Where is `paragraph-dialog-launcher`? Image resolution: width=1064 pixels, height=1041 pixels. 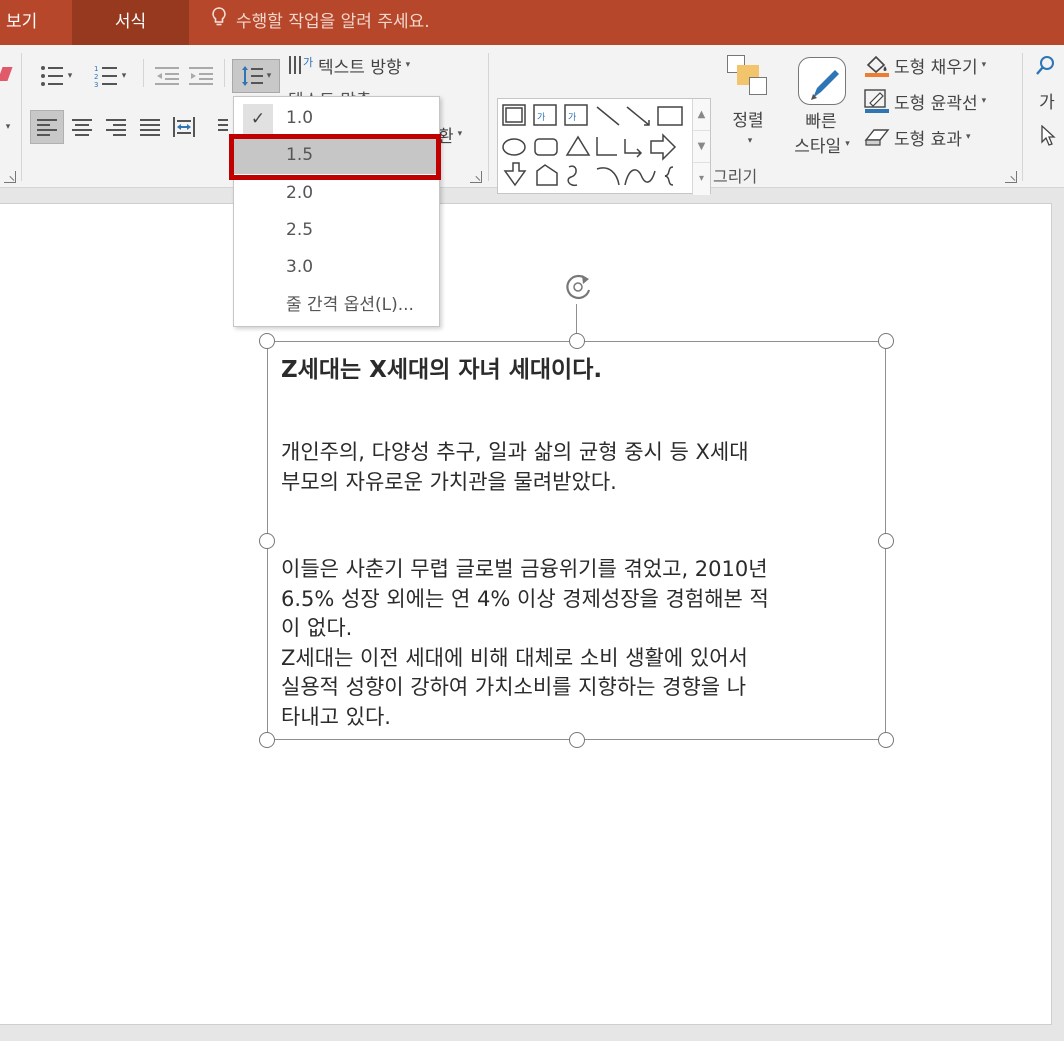 paragraph-dialog-launcher is located at coordinates (476, 177).